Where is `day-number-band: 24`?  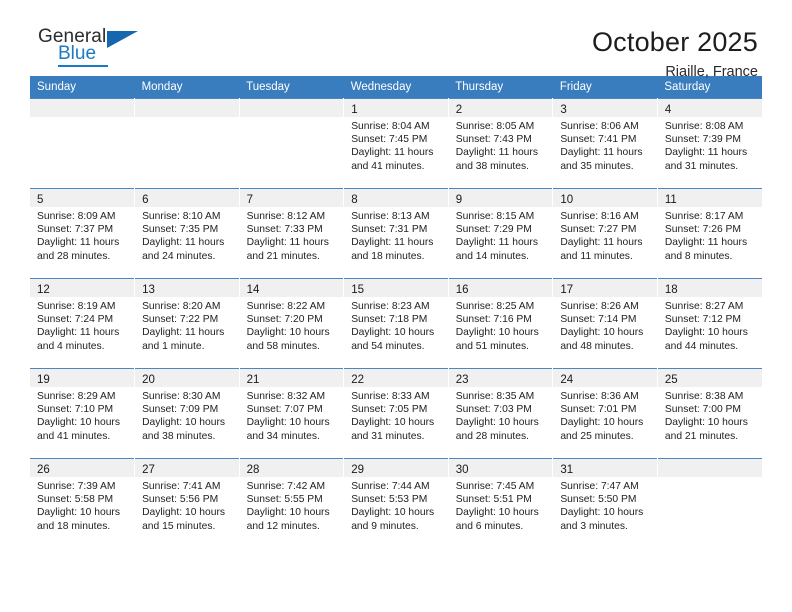
day-number-band: 24 is located at coordinates (605, 378).